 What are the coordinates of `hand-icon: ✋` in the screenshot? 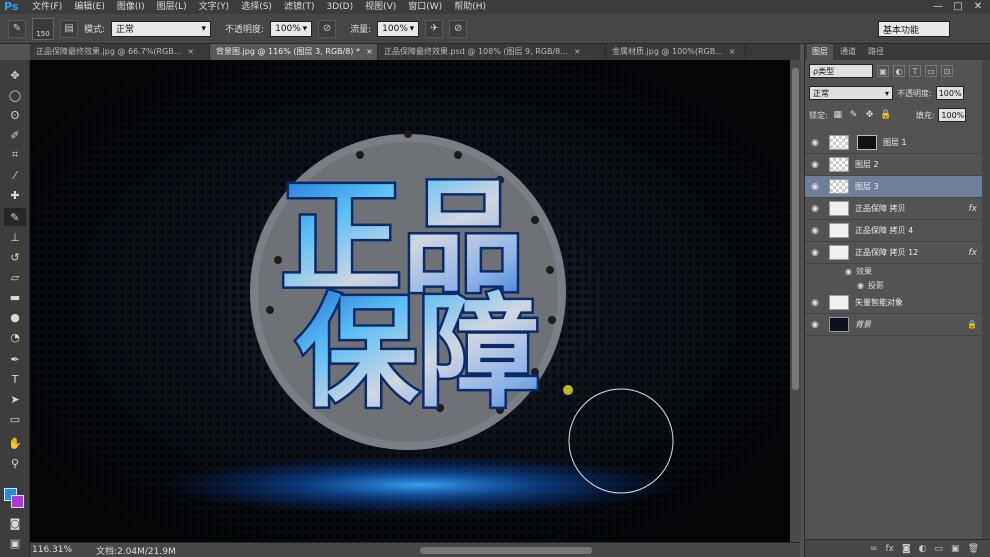 It's located at (15, 443).